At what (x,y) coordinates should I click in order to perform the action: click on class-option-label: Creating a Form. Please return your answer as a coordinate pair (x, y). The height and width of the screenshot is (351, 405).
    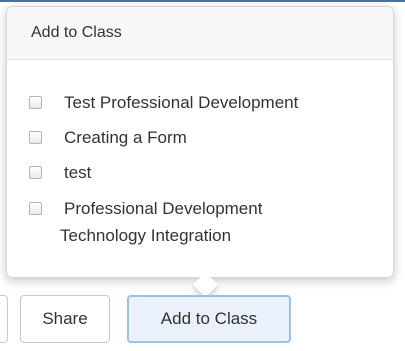
    Looking at the image, I should click on (125, 137).